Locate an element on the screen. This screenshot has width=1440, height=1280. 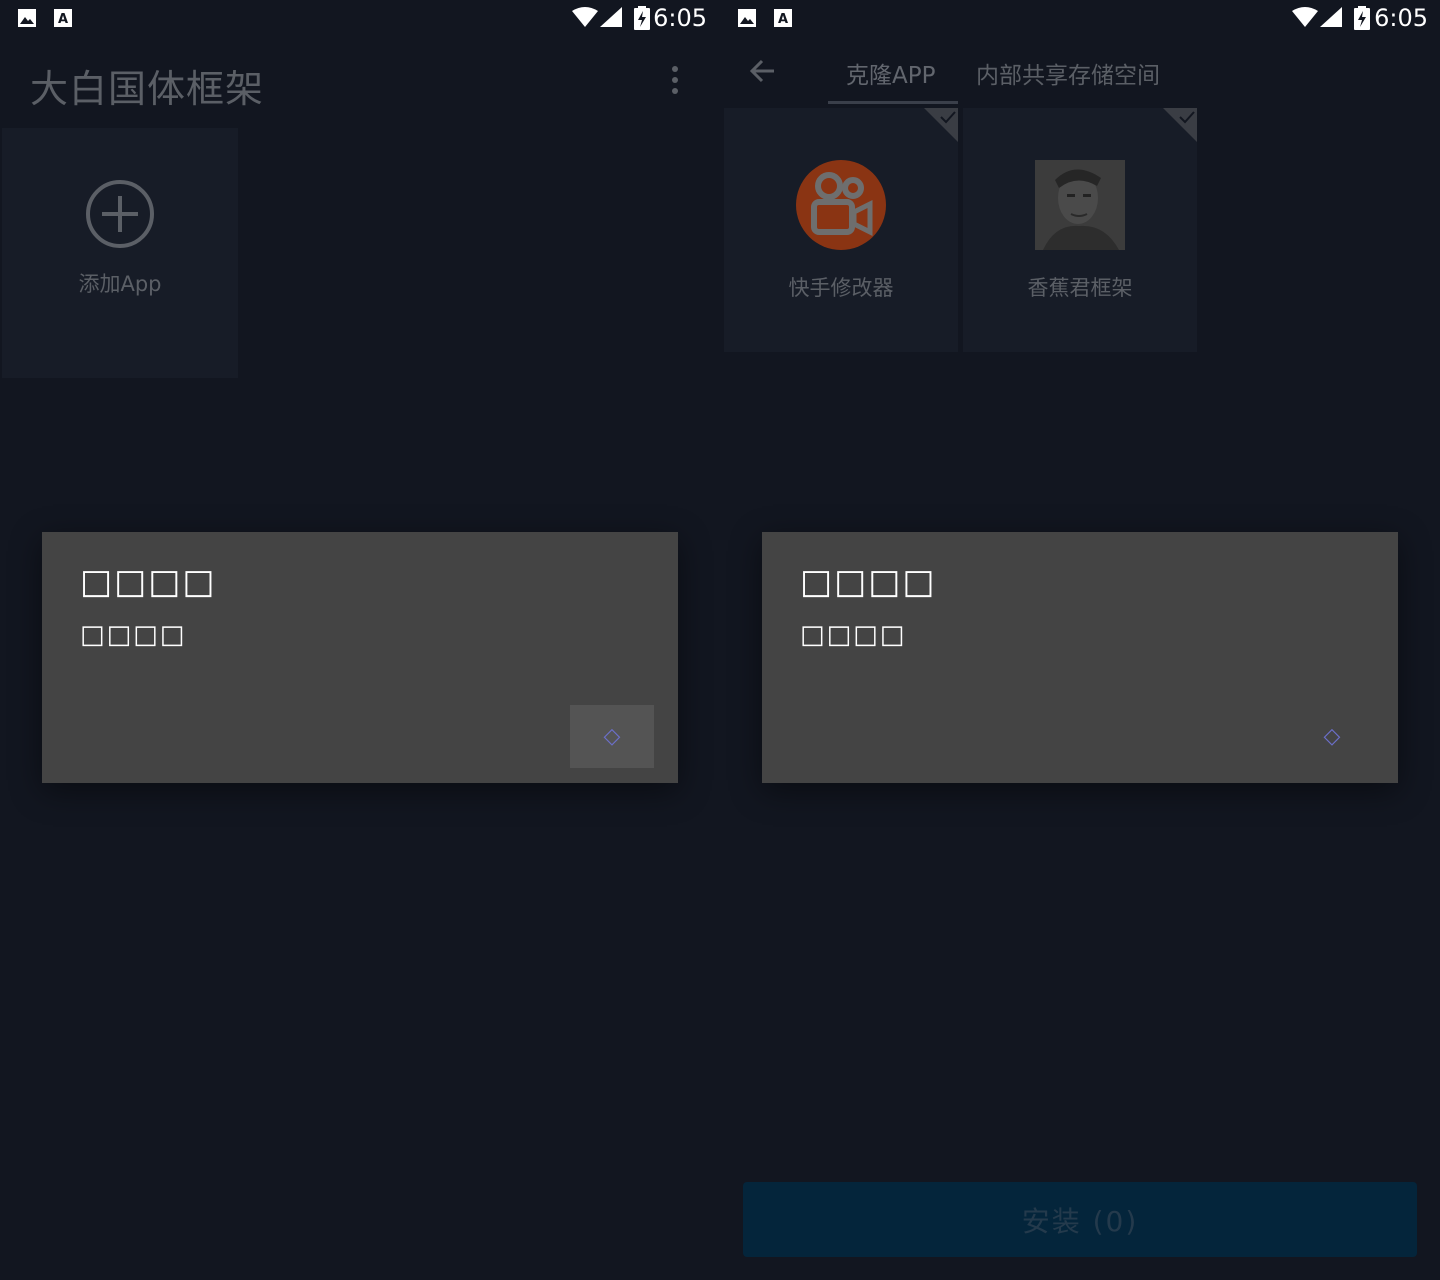
add-app-tile: 添加App is located at coordinates (120, 253).